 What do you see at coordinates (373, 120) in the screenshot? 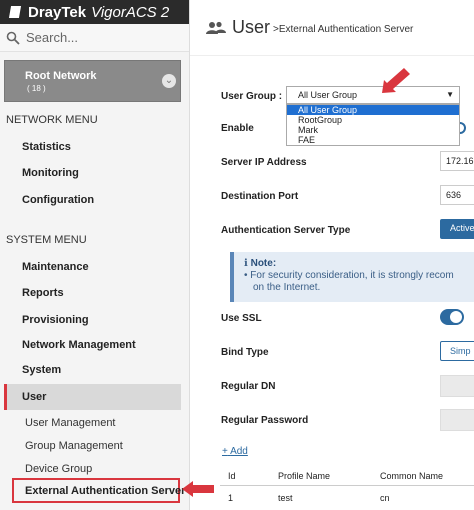
I see `user-group-option: RootGroup` at bounding box center [373, 120].